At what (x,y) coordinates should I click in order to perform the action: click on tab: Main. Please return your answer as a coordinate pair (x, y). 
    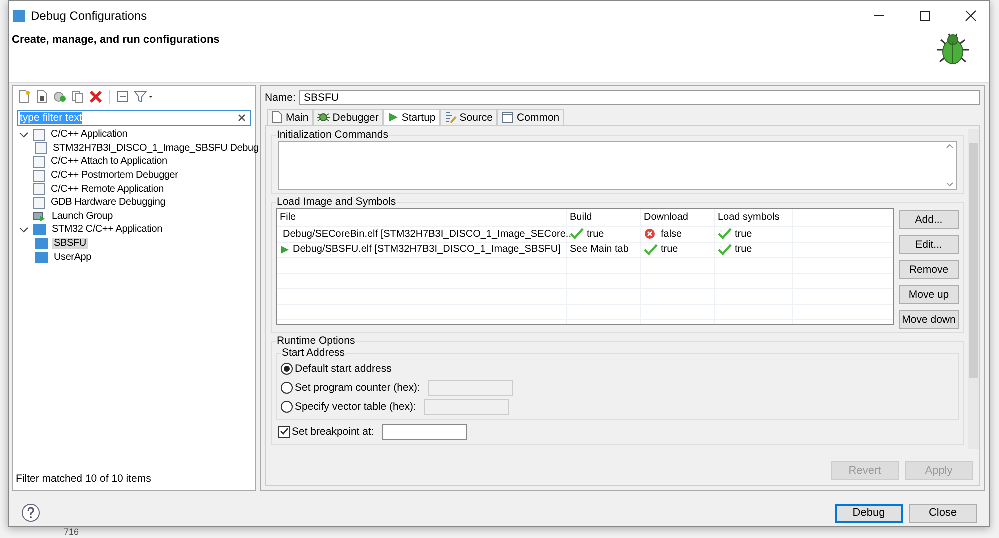
    Looking at the image, I should click on (290, 117).